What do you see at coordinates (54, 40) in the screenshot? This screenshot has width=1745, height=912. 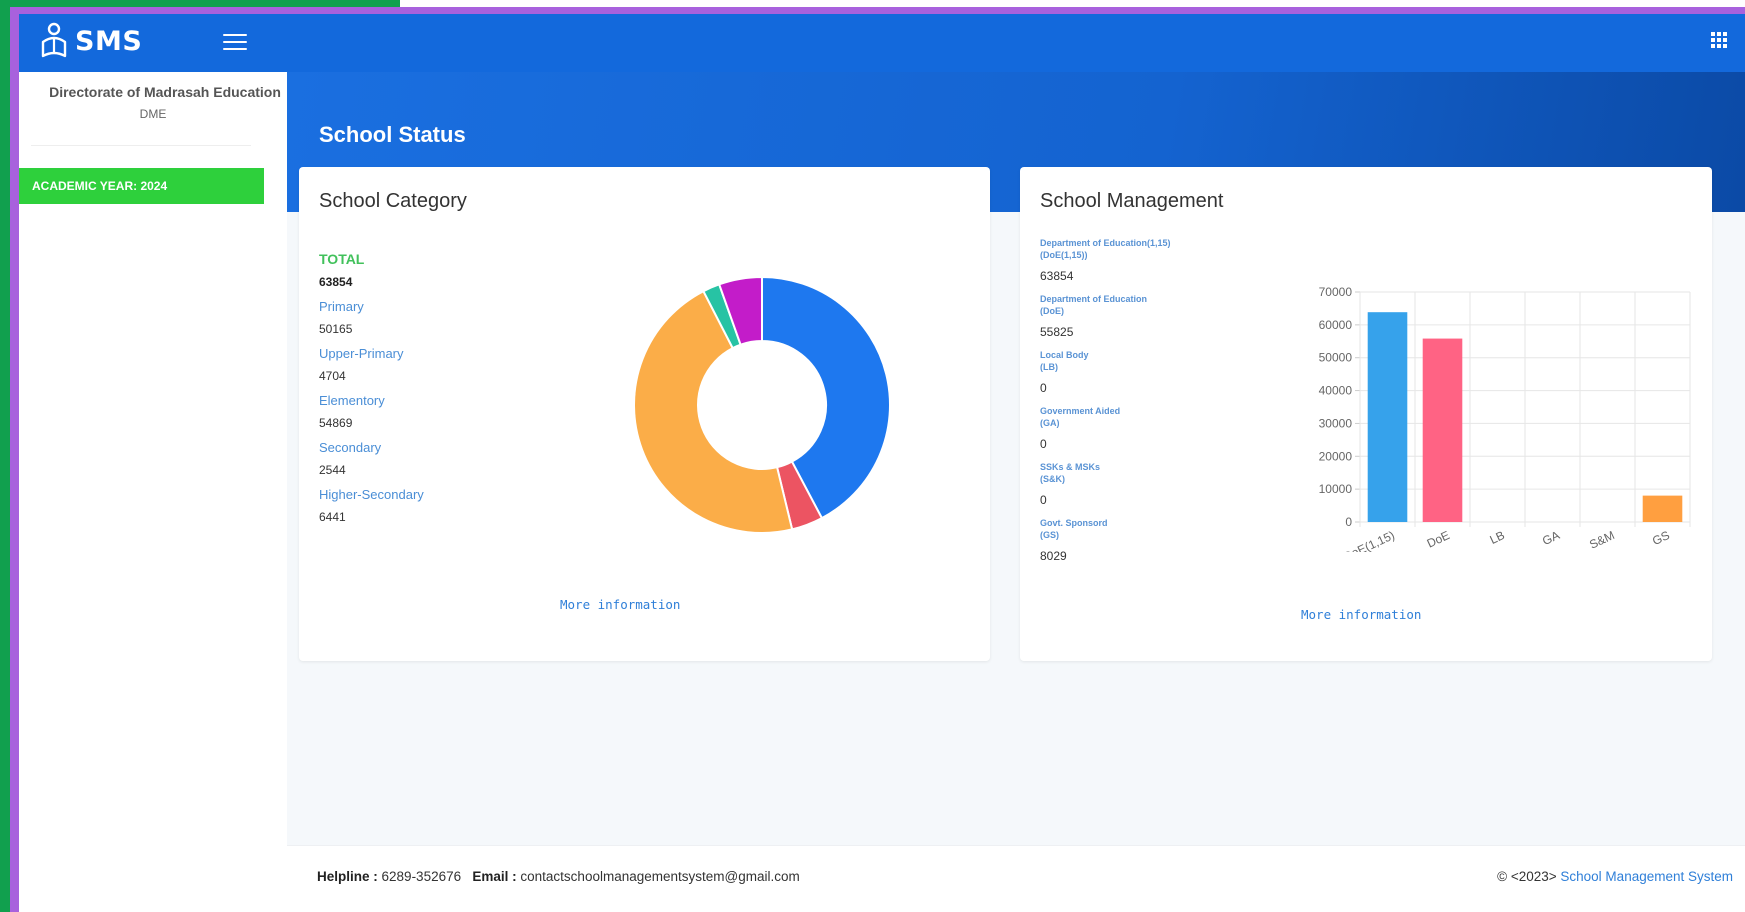 I see `logo-icon` at bounding box center [54, 40].